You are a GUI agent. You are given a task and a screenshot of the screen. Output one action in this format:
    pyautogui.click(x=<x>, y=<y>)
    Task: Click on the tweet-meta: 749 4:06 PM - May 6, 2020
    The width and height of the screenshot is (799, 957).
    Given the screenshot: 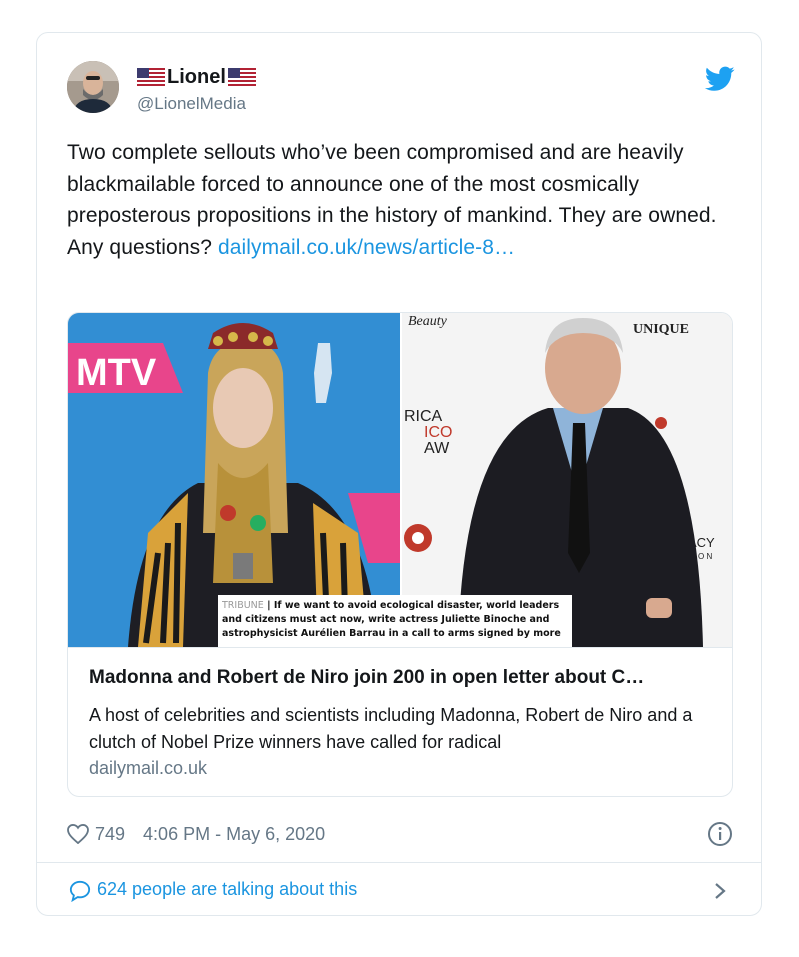 What is the action you would take?
    pyautogui.click(x=196, y=834)
    